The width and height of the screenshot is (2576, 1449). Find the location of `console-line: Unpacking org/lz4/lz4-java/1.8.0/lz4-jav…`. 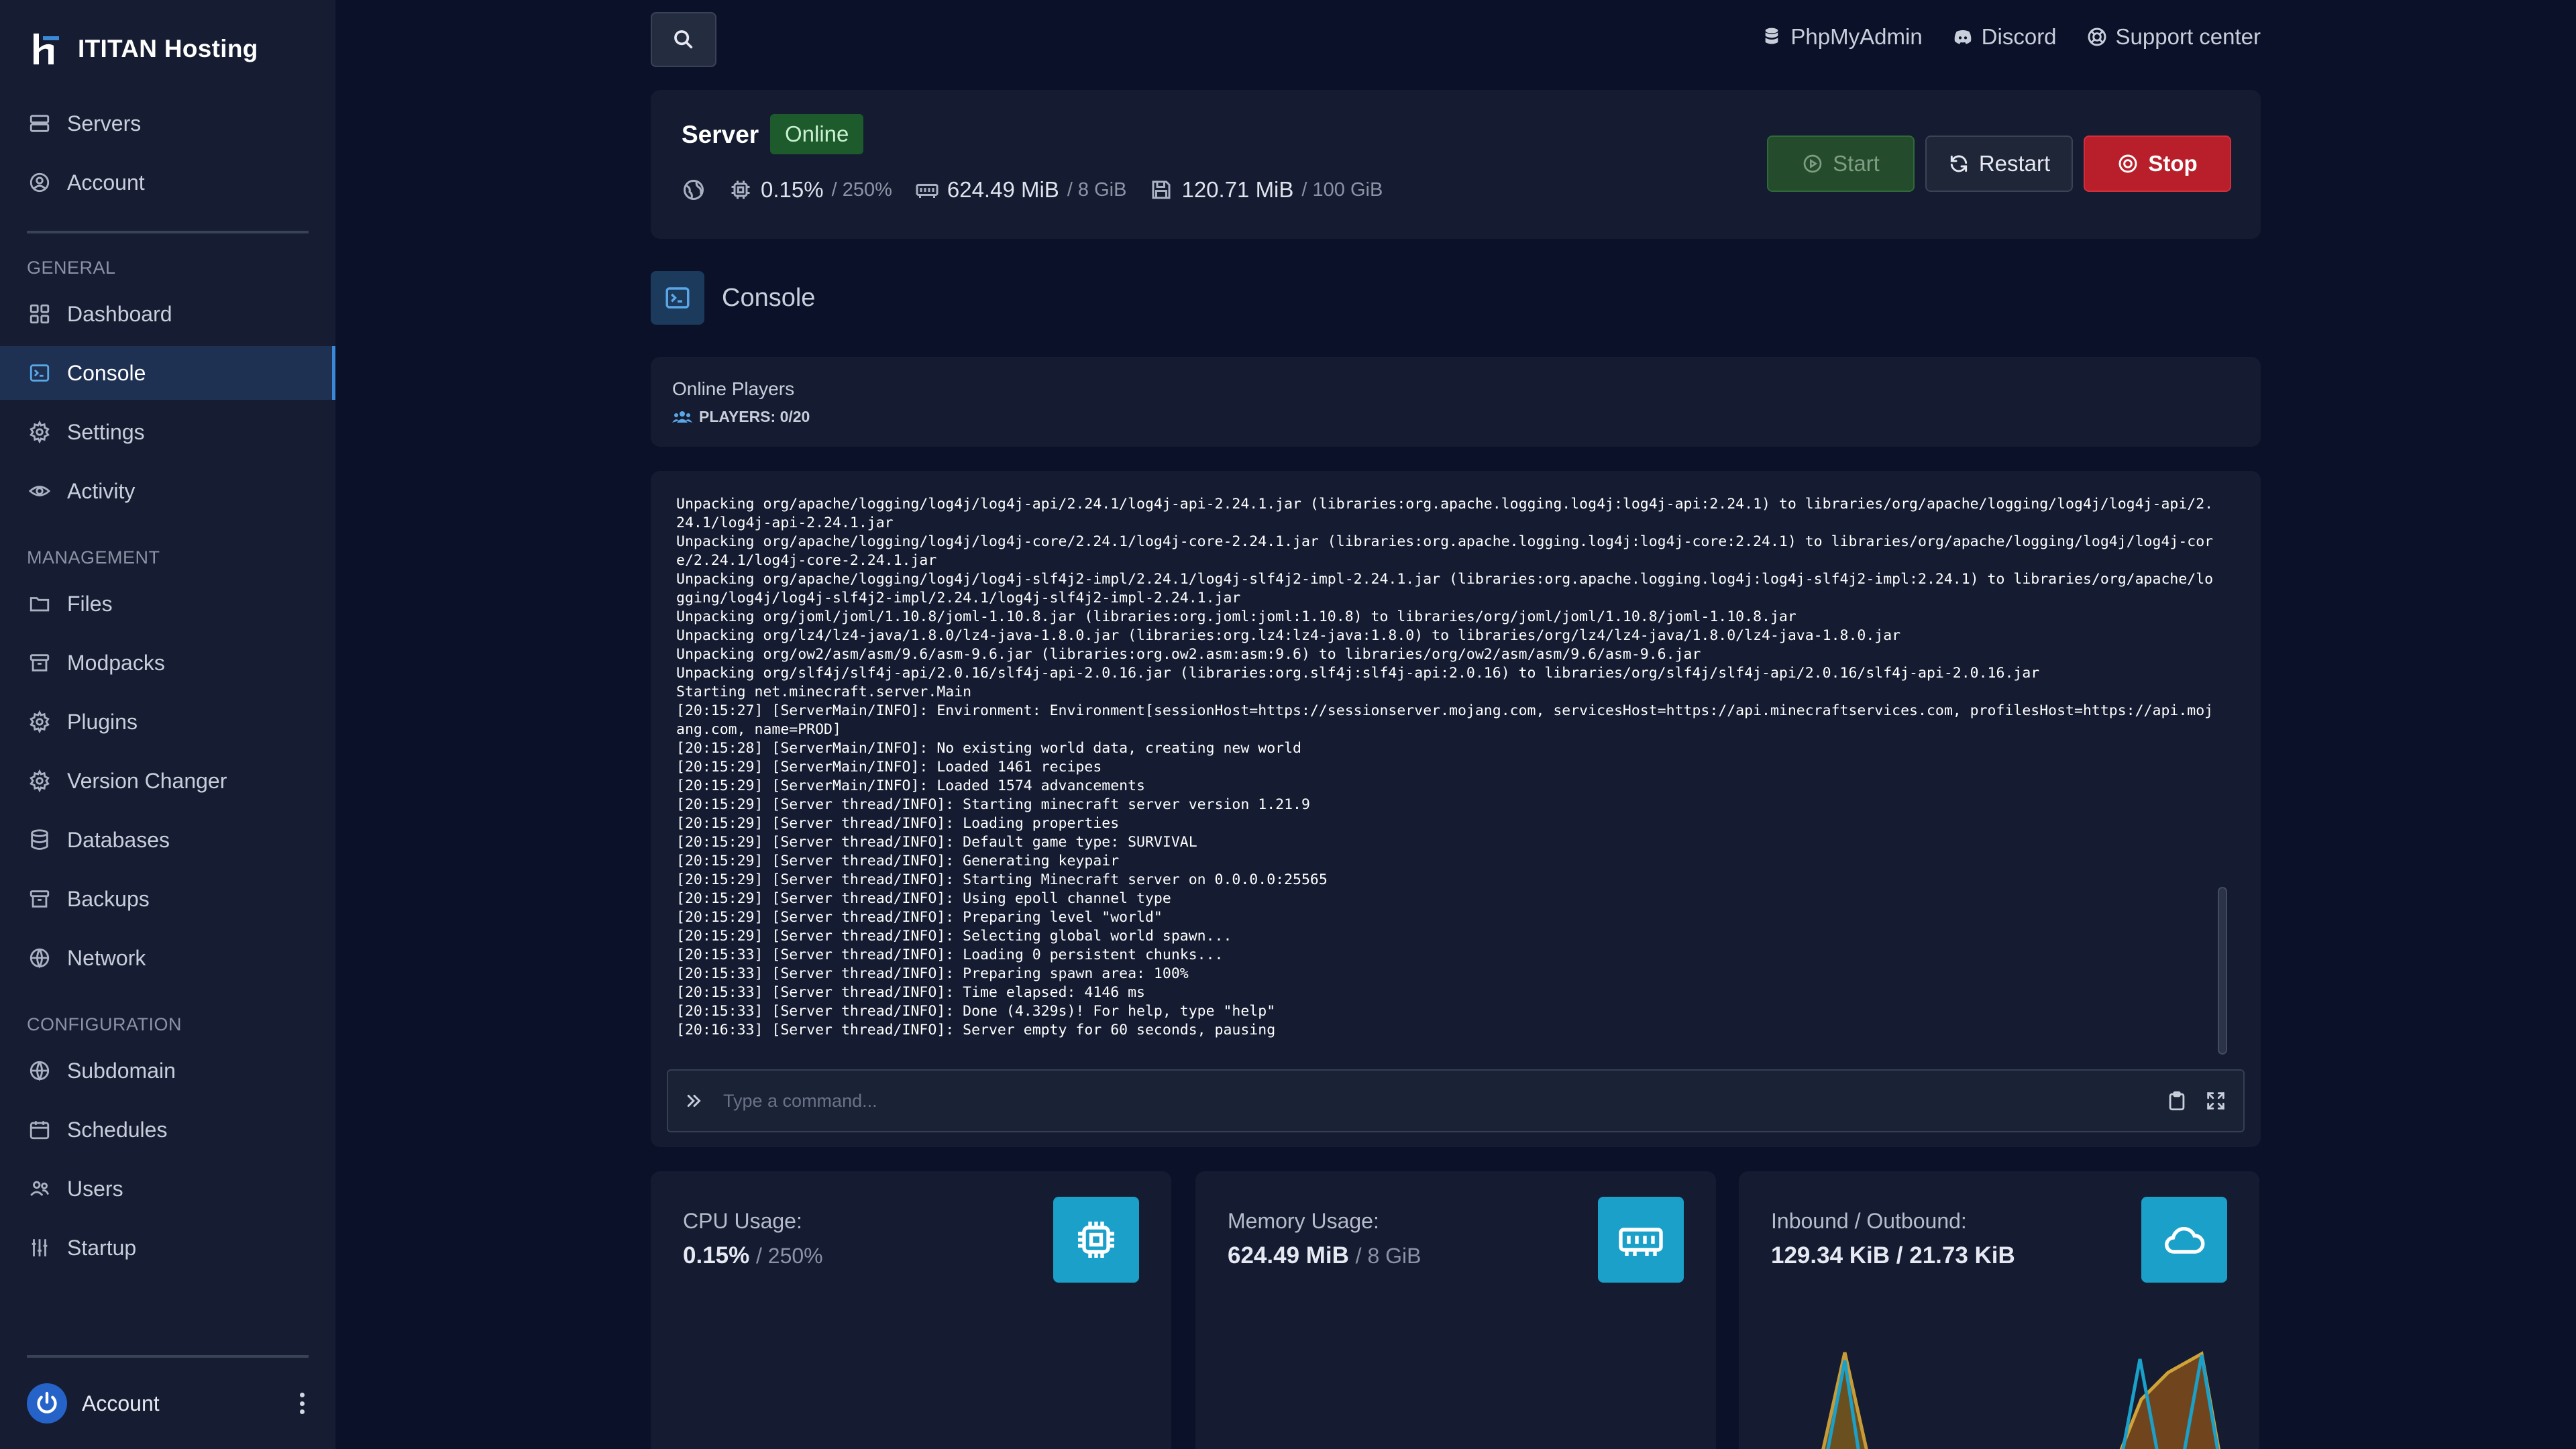

console-line: Unpacking org/lz4/lz4-java/1.8.0/lz4-jav… is located at coordinates (1288, 635).